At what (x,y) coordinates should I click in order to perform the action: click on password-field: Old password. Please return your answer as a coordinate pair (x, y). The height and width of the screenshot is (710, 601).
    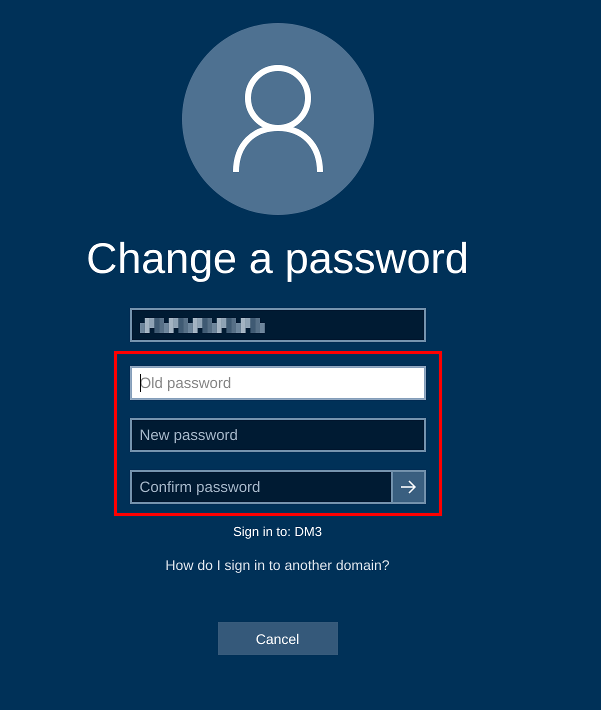
    Looking at the image, I should click on (278, 383).